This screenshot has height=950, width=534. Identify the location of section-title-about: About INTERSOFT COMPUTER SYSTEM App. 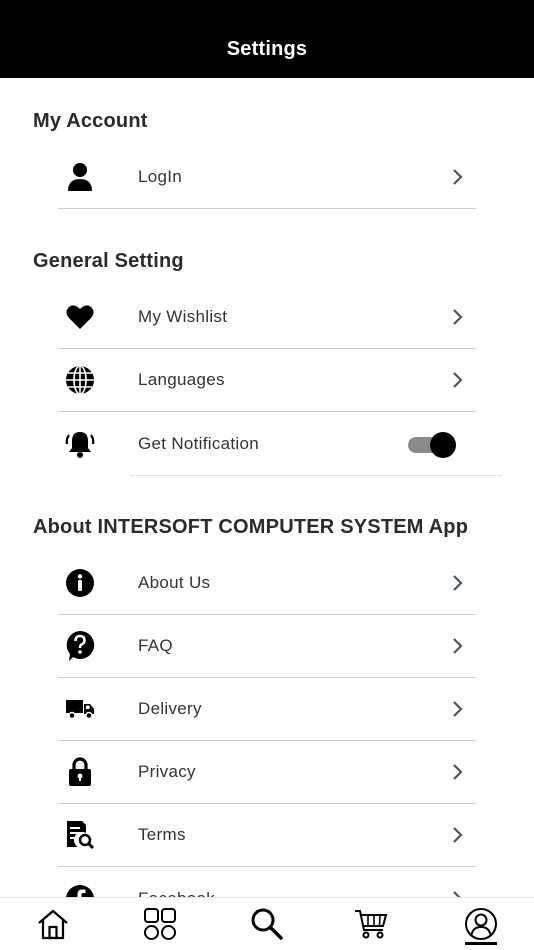
(251, 527).